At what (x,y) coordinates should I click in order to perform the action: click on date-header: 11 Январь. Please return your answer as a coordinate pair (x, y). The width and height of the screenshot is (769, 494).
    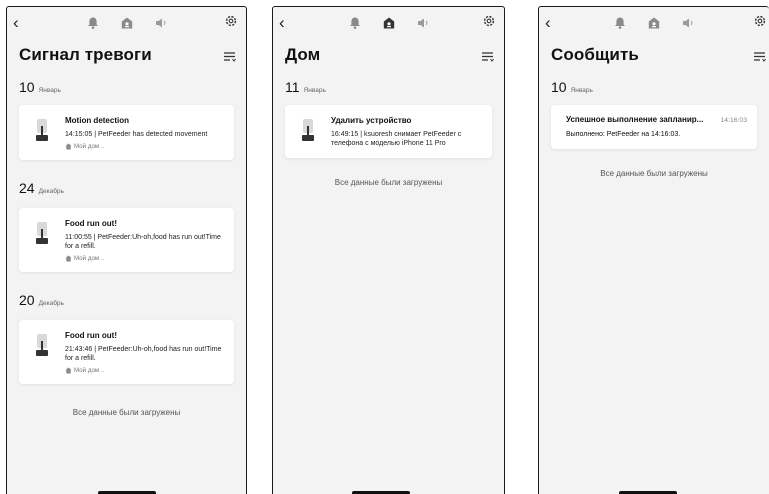
    Looking at the image, I should click on (388, 88).